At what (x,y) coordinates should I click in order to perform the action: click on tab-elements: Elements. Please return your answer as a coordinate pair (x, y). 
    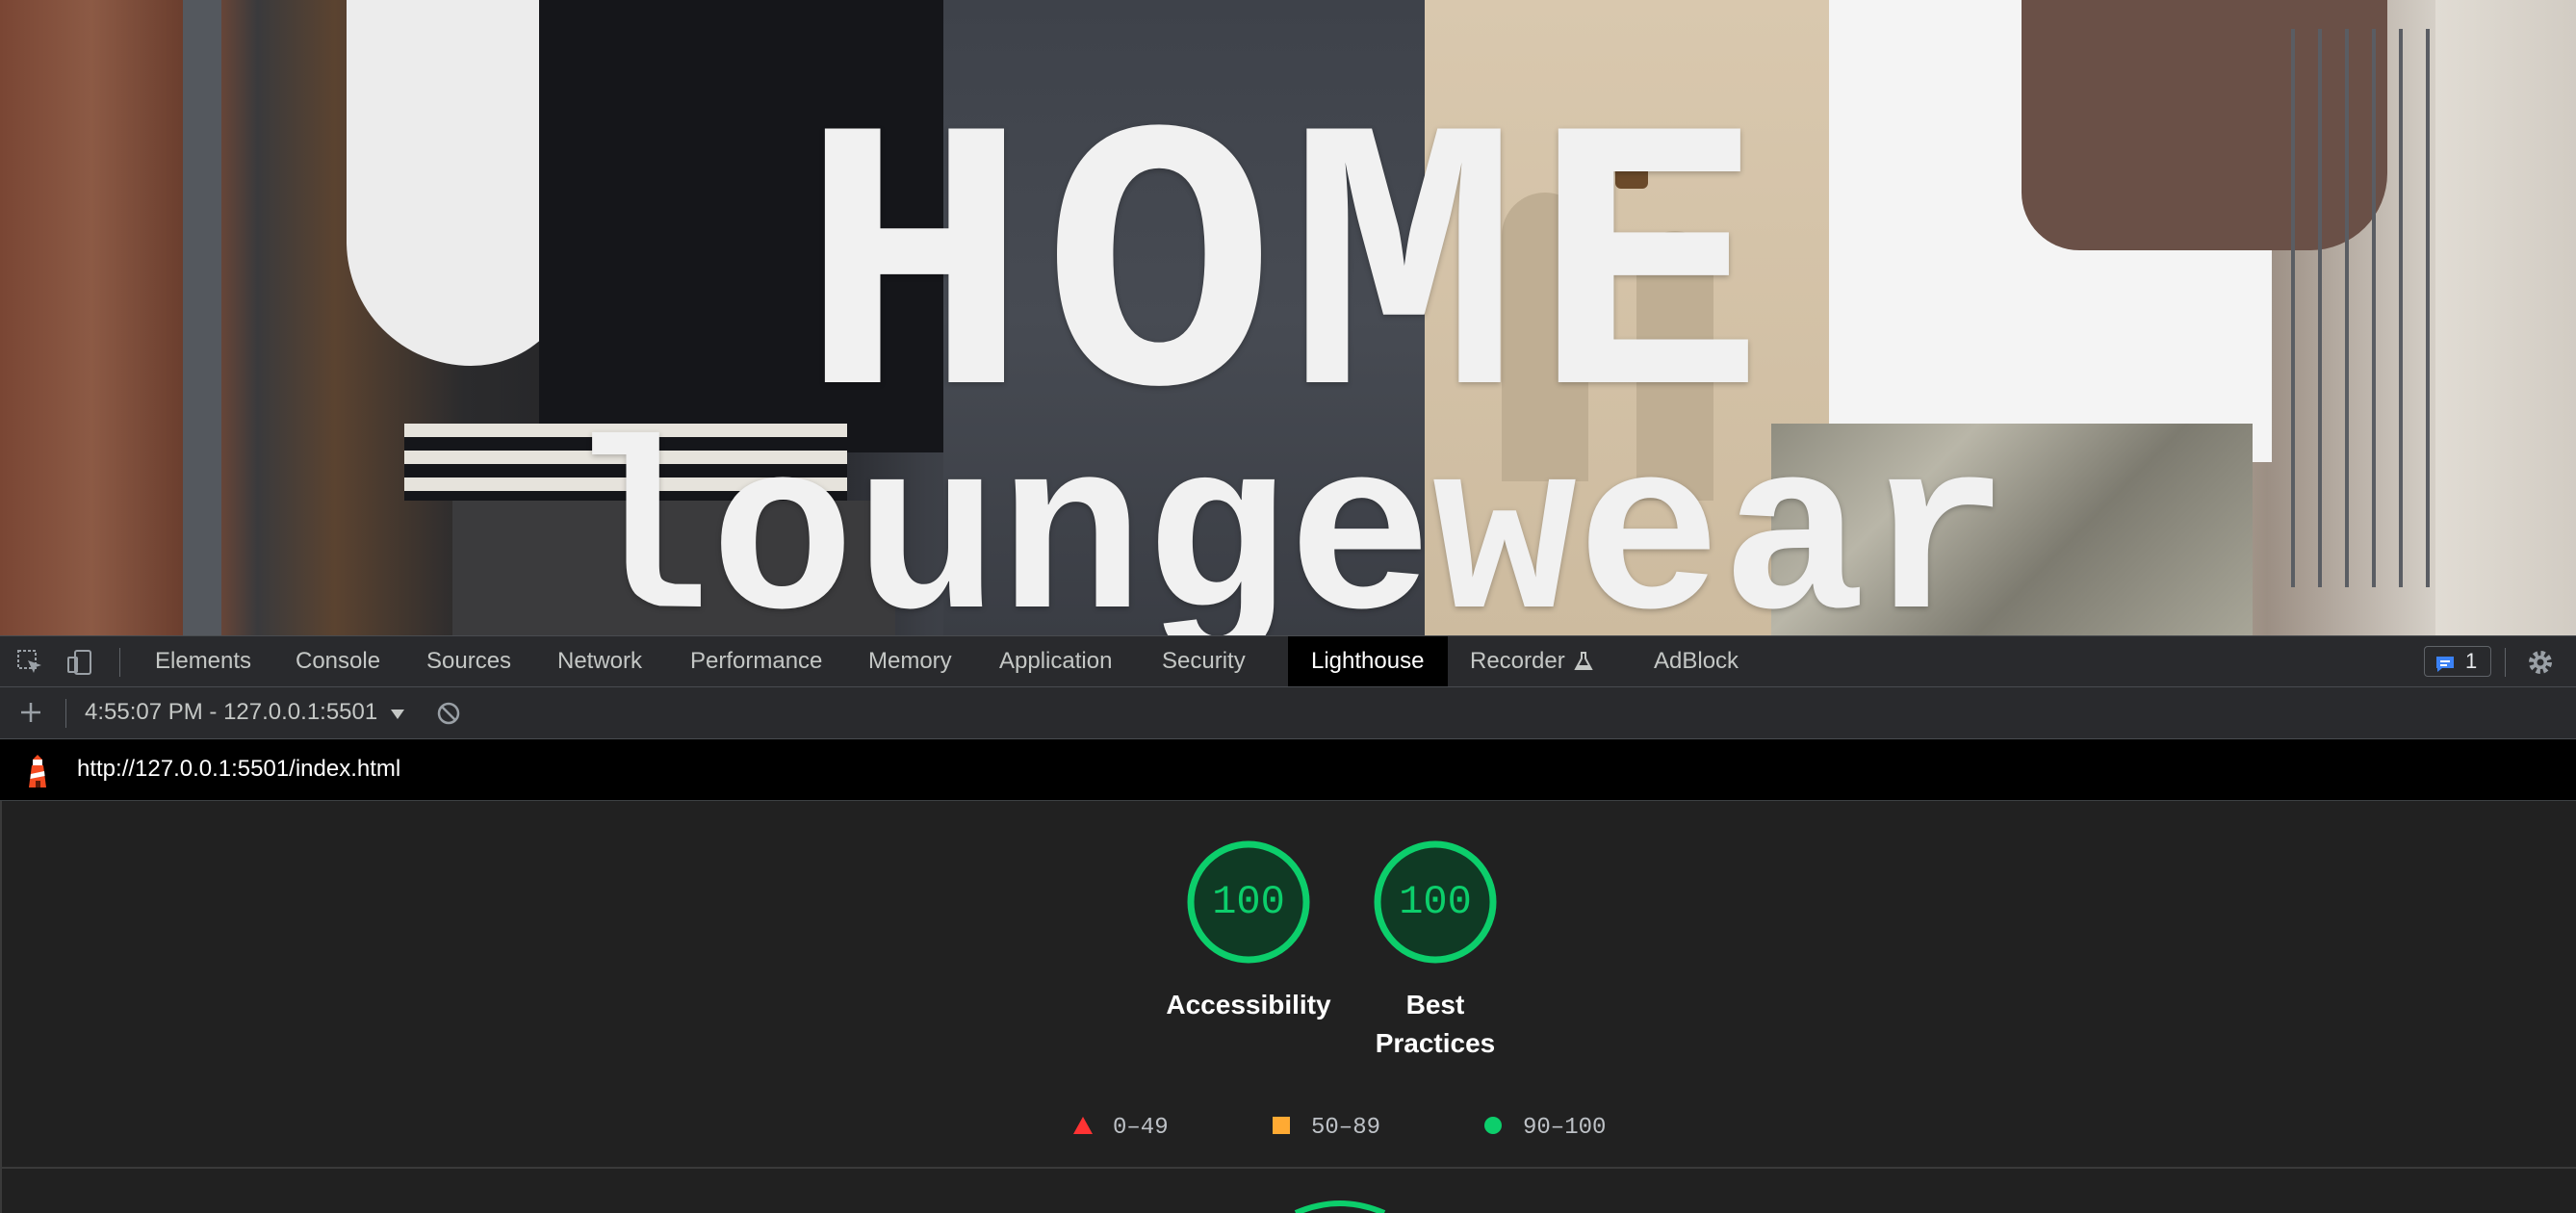
    Looking at the image, I should click on (203, 661).